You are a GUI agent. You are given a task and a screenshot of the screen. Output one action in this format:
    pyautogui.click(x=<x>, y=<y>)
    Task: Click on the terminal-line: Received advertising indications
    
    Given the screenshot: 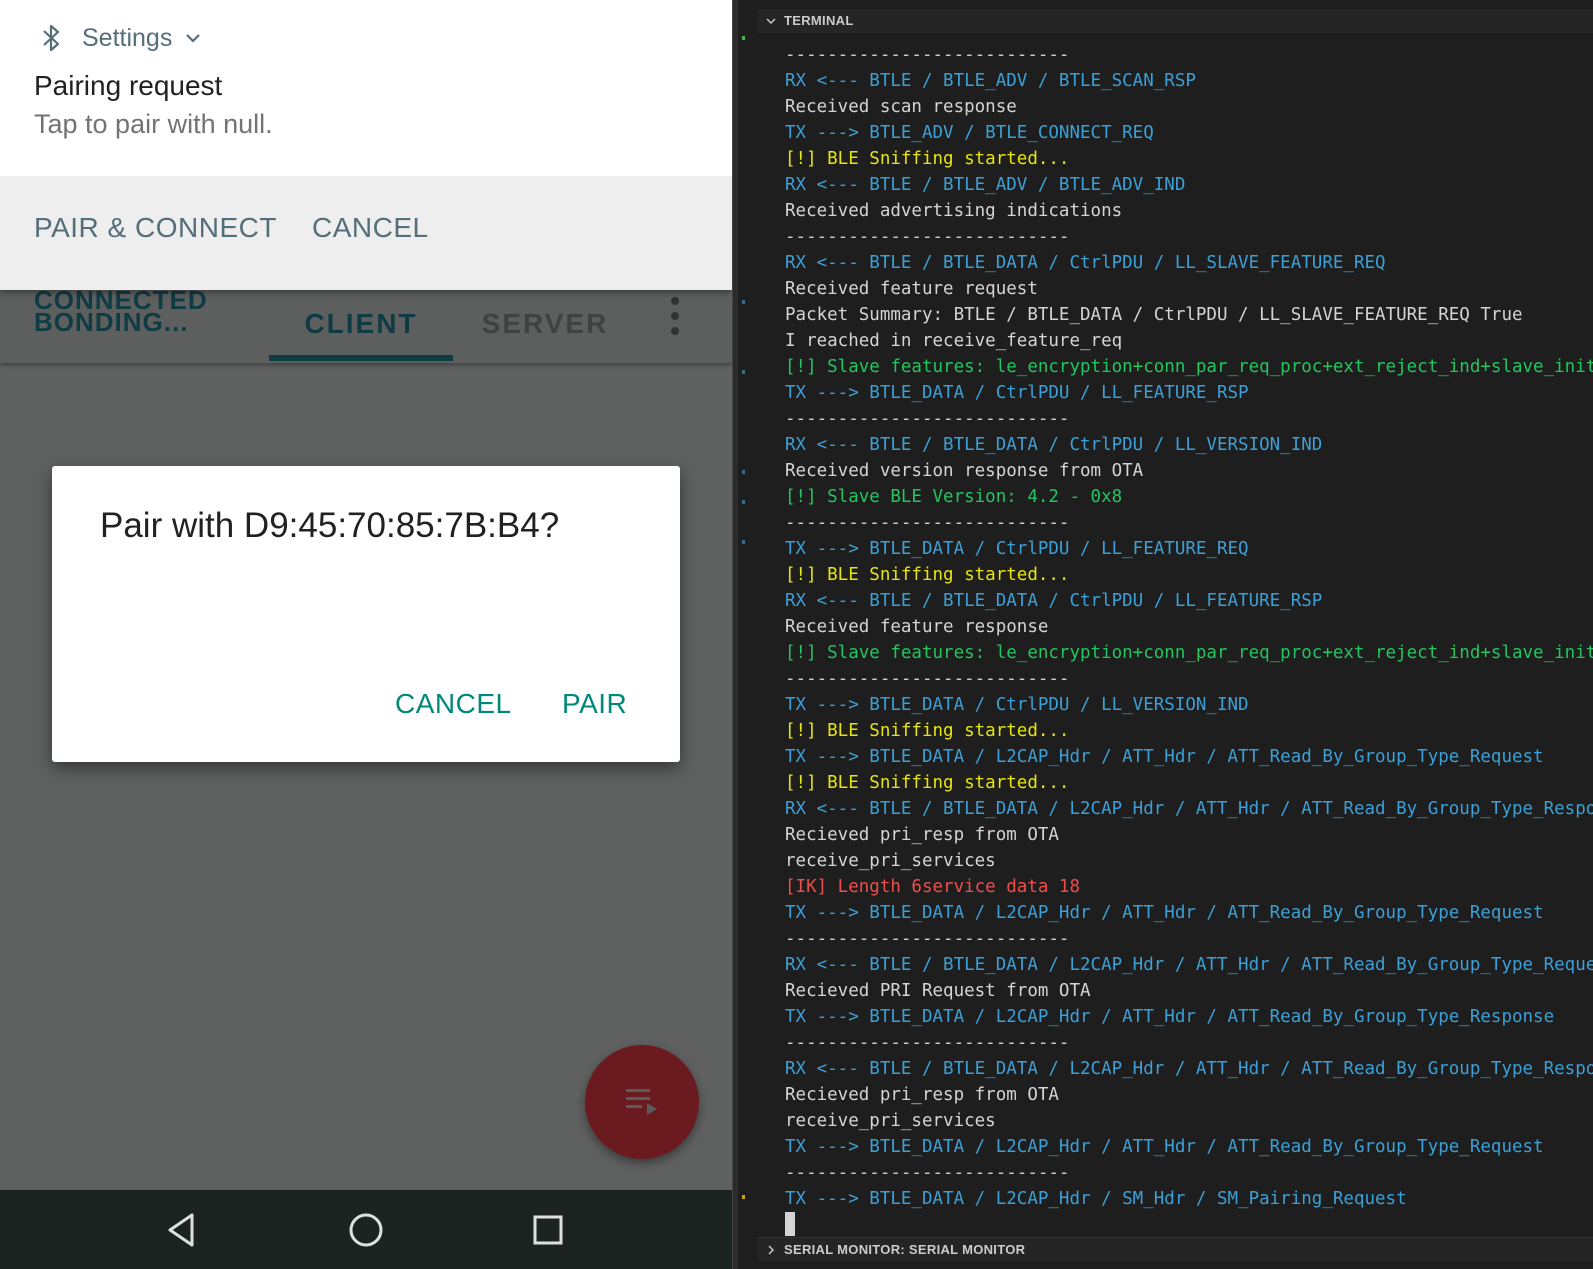 What is the action you would take?
    pyautogui.click(x=954, y=211)
    